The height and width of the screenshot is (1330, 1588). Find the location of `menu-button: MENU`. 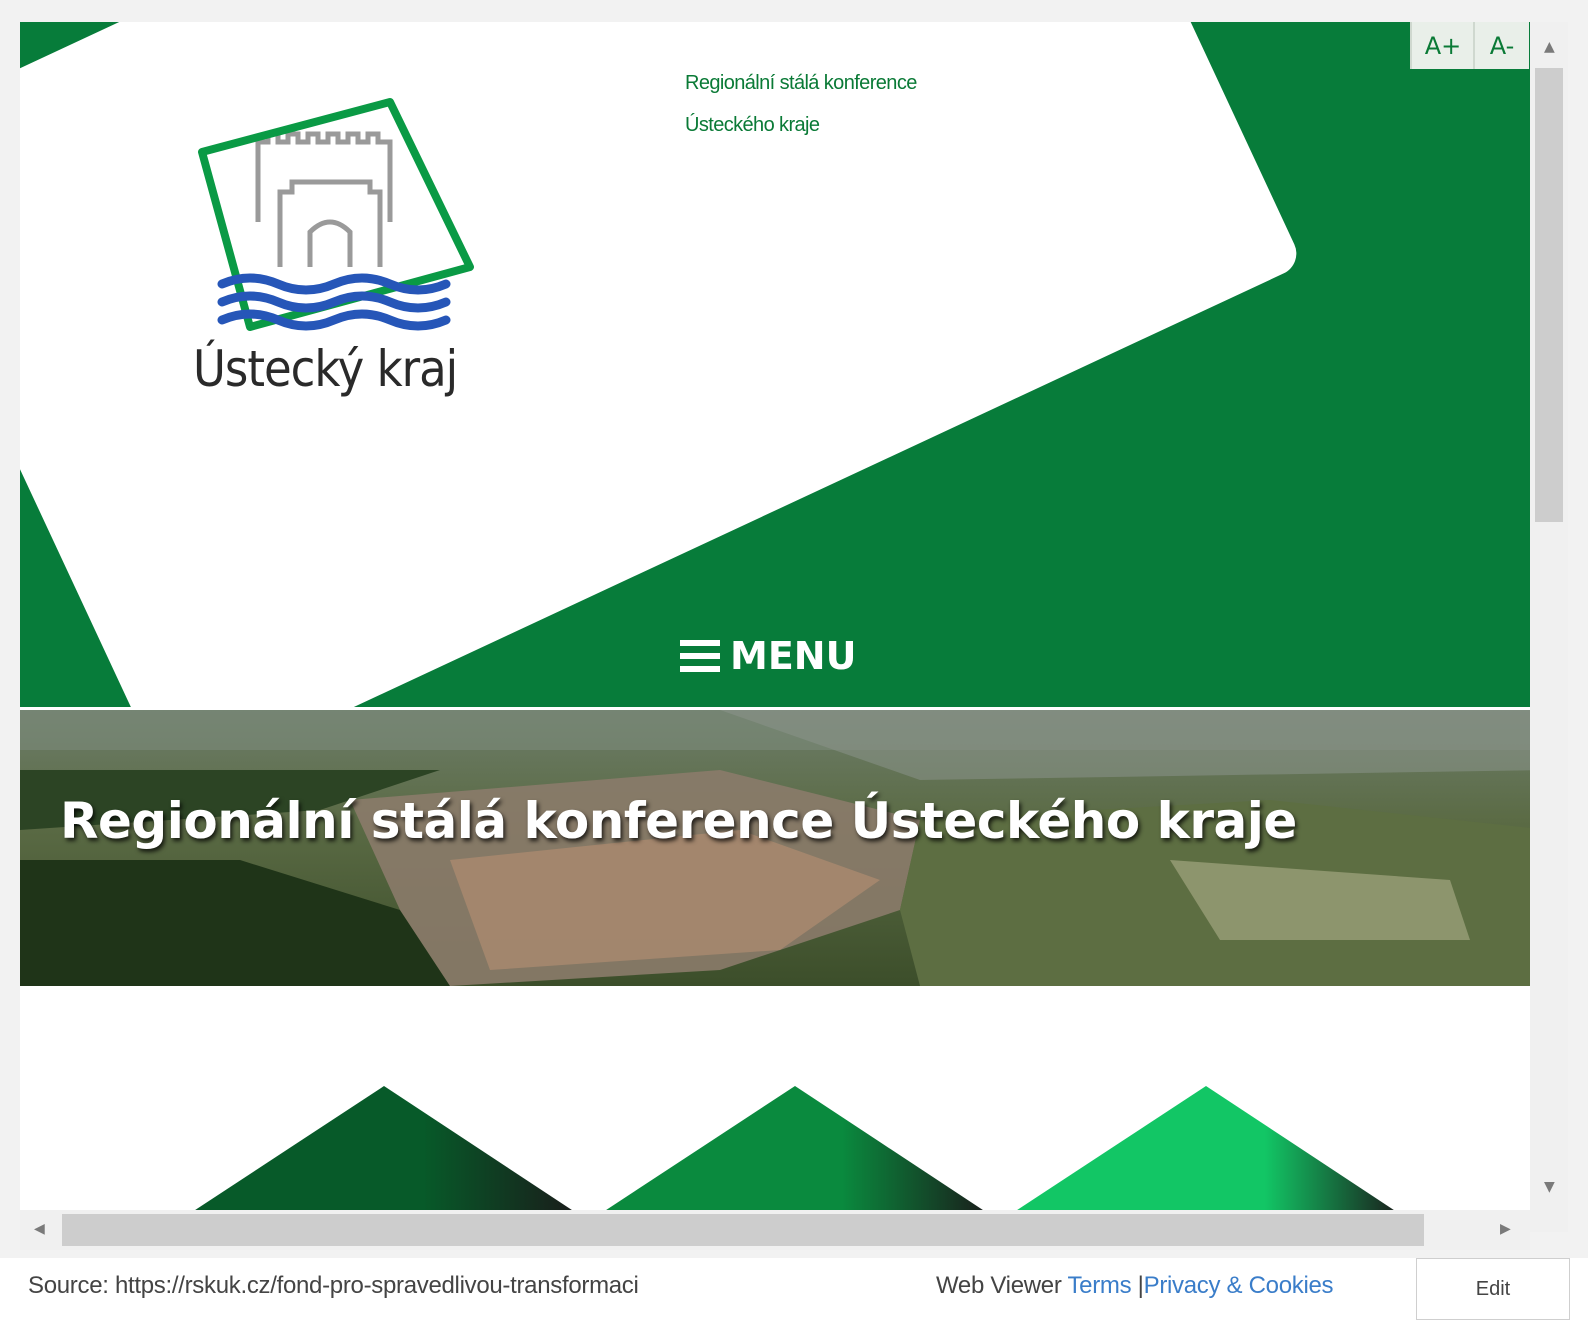

menu-button: MENU is located at coordinates (768, 656).